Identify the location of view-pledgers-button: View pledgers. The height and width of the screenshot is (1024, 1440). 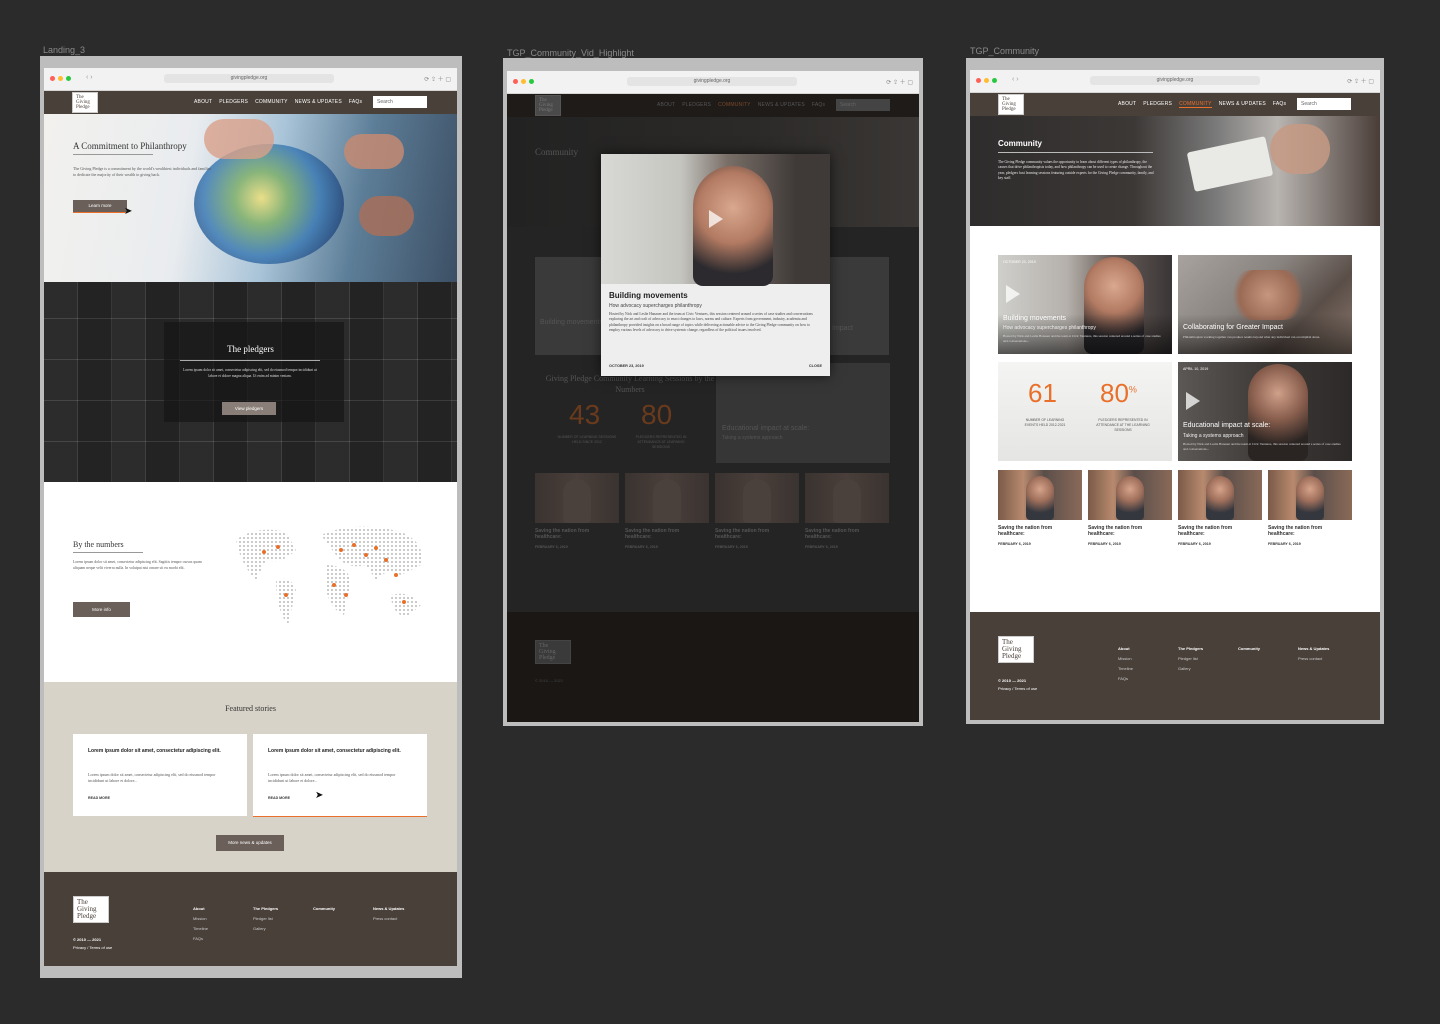
(249, 408).